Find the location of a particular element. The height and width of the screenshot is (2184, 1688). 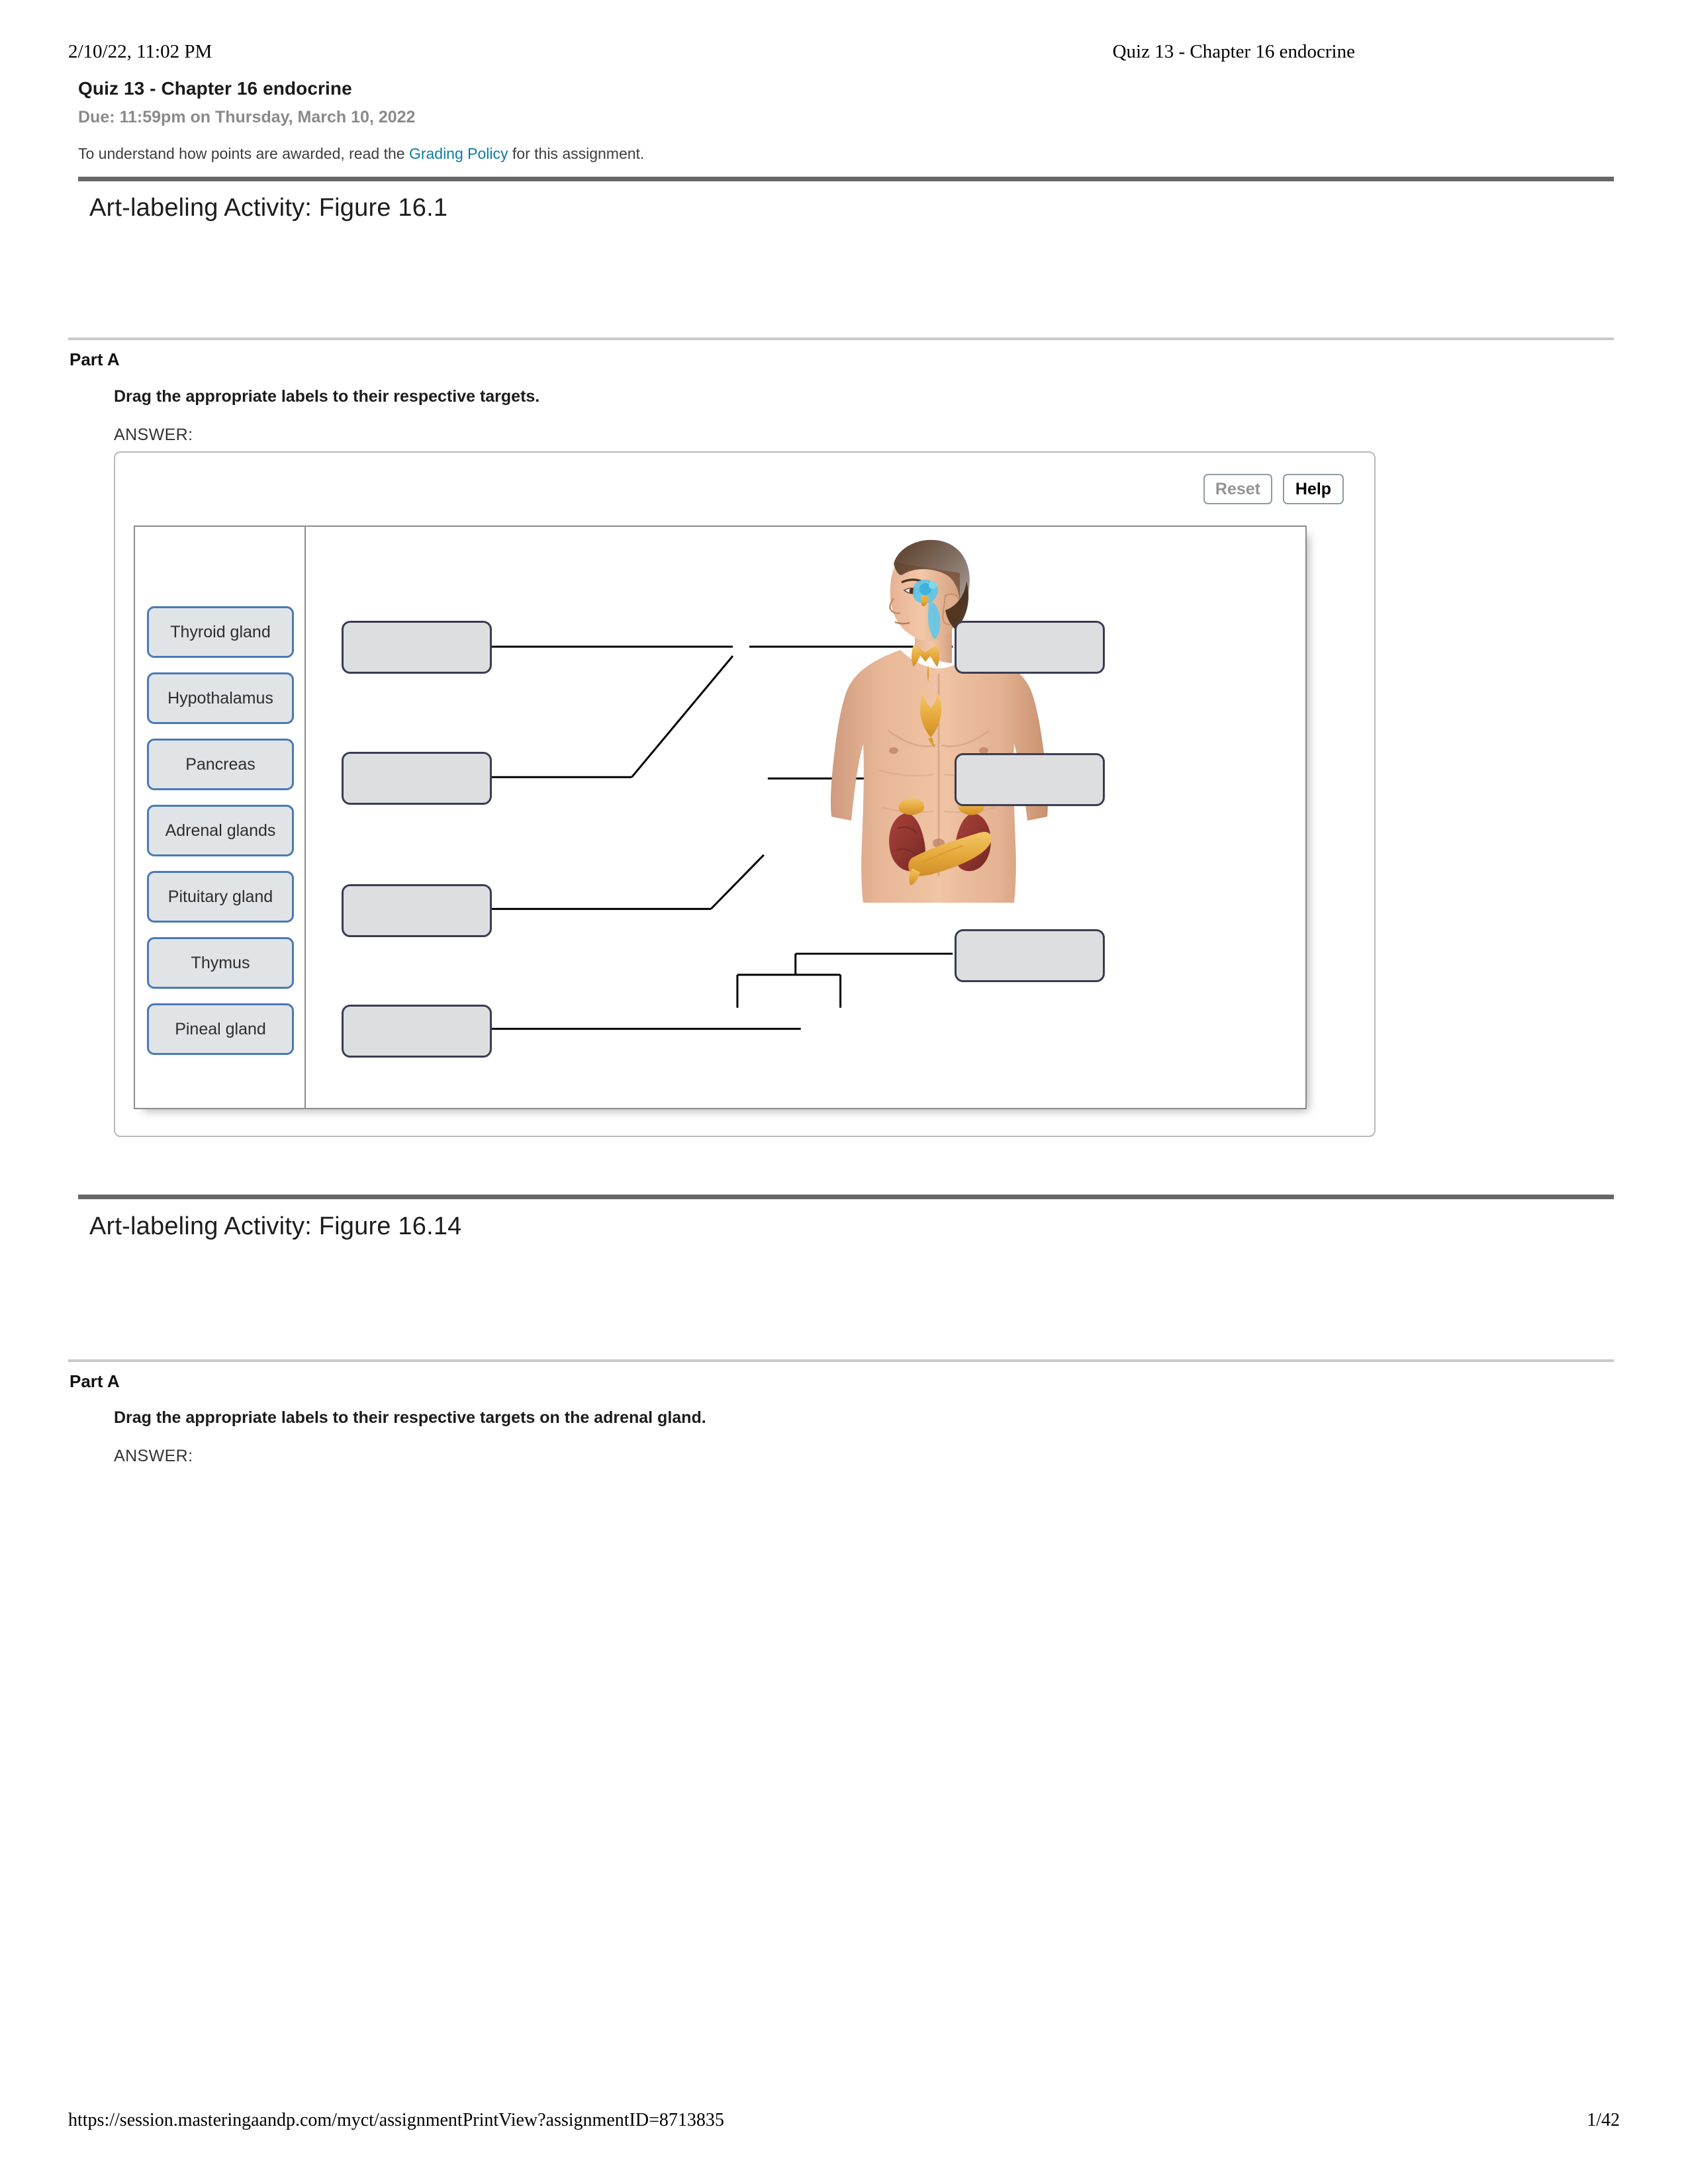

label-chip-pineal-gland: Pineal gland is located at coordinates (220, 1029).